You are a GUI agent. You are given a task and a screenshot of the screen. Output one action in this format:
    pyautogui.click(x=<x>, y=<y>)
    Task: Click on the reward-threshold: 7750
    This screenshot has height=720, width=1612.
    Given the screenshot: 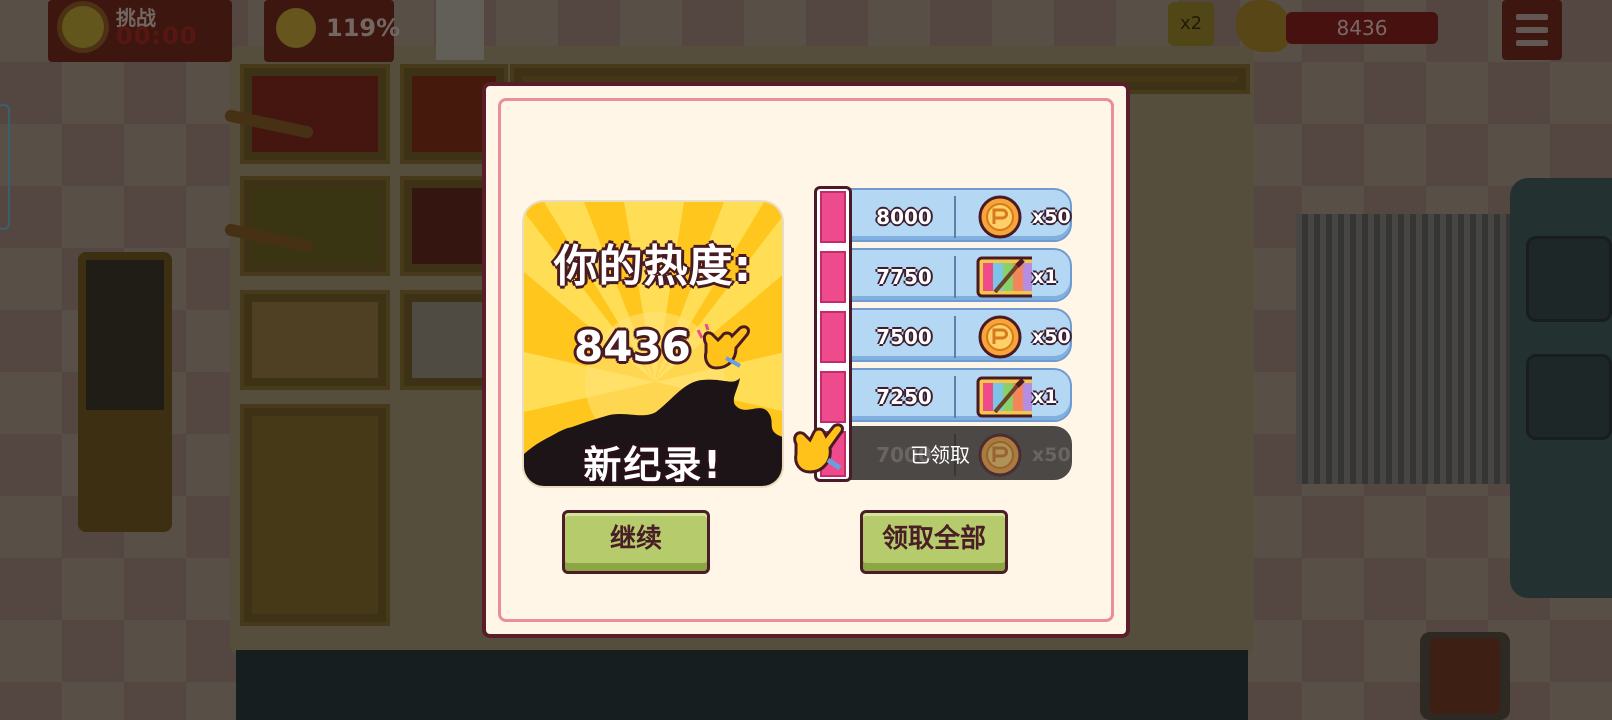 What is the action you would take?
    pyautogui.click(x=904, y=277)
    